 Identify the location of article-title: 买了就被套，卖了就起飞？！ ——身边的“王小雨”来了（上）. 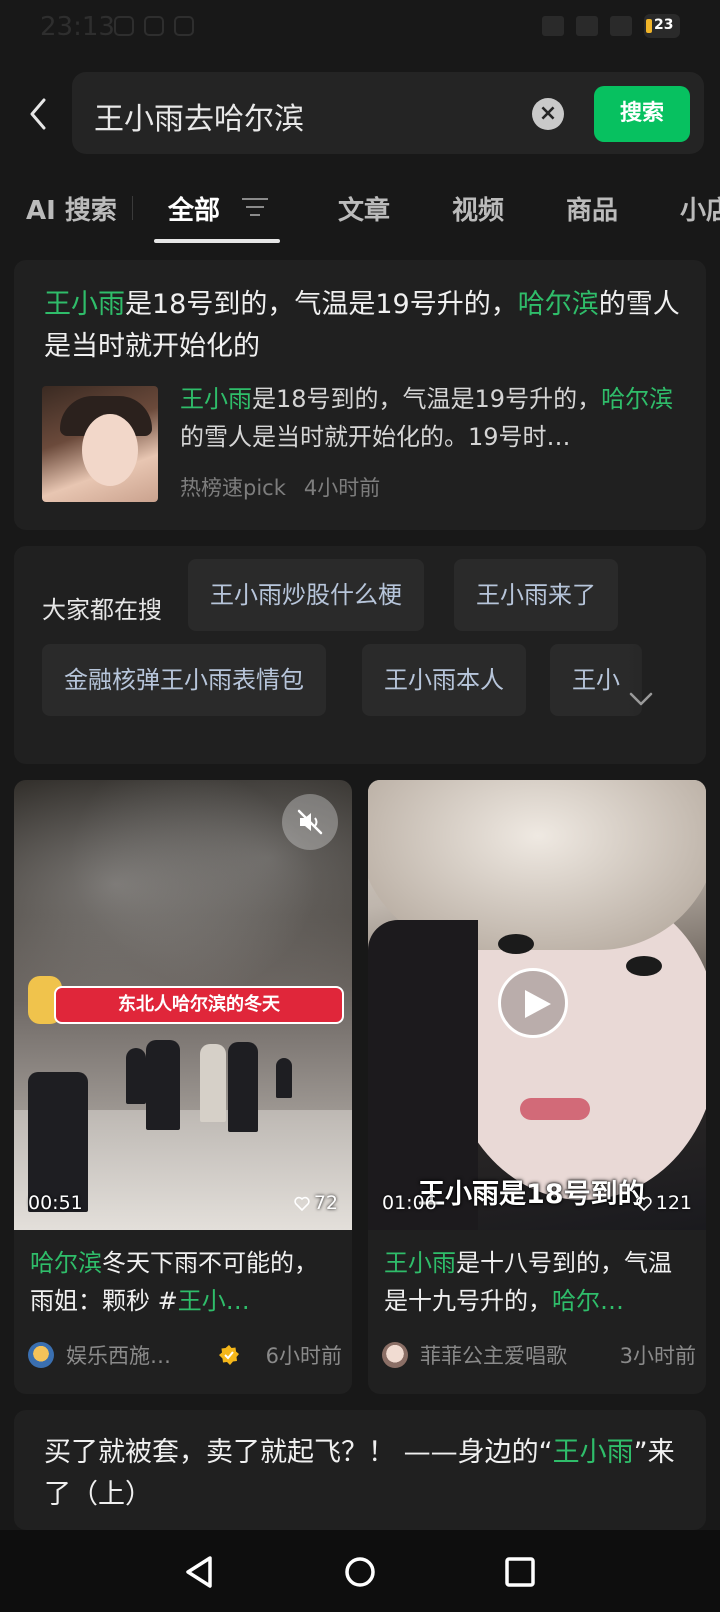
(364, 1474).